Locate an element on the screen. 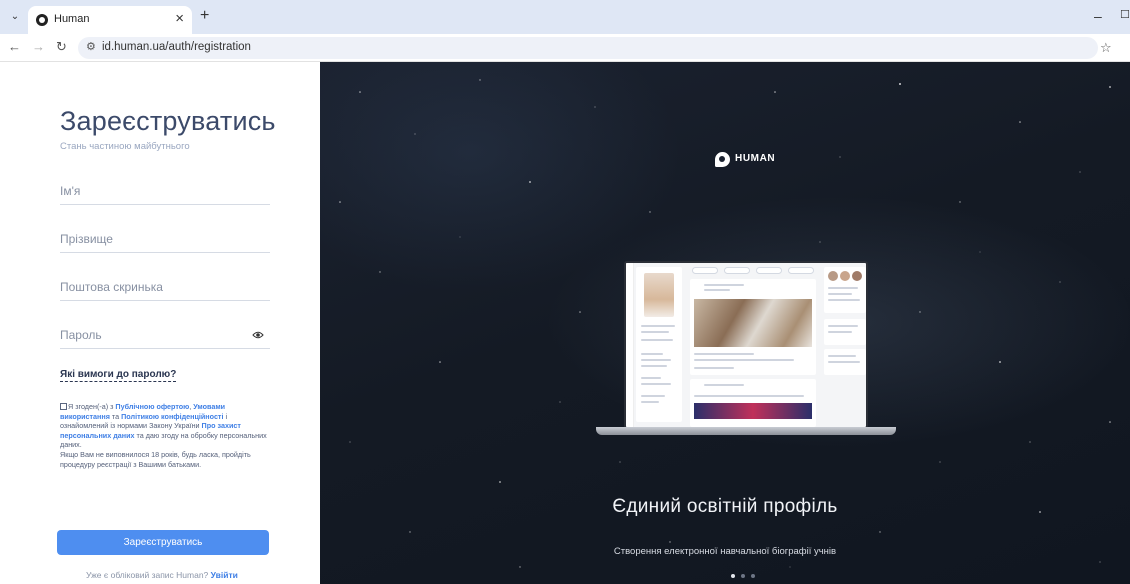 Image resolution: width=1130 pixels, height=584 pixels. close-tab-icon: × is located at coordinates (179, 19).